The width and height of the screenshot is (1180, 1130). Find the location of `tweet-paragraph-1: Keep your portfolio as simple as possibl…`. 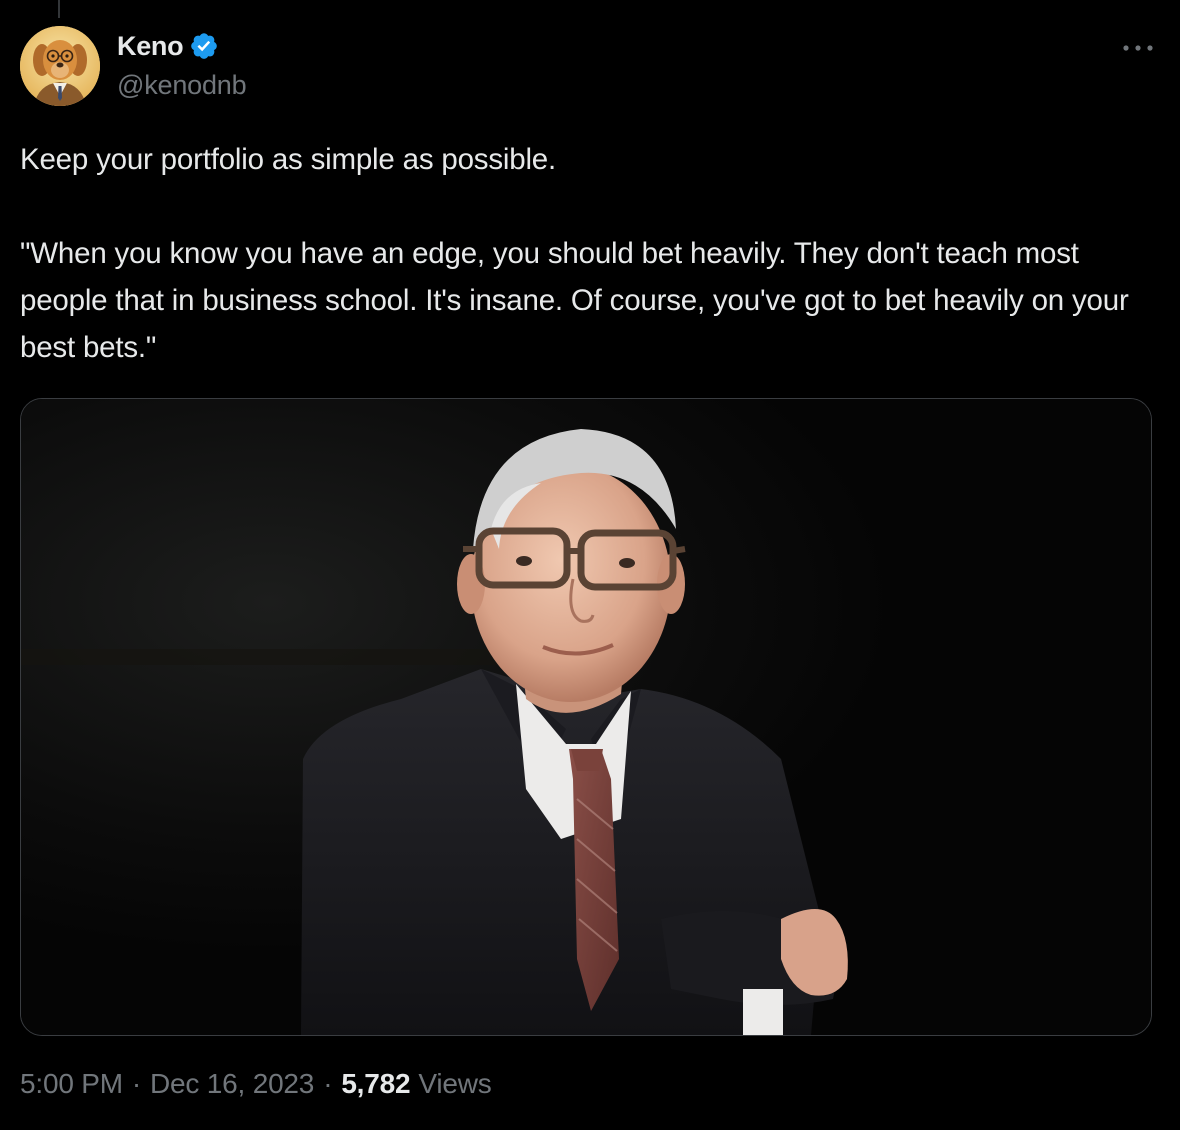

tweet-paragraph-1: Keep your portfolio as simple as possibl… is located at coordinates (288, 159).